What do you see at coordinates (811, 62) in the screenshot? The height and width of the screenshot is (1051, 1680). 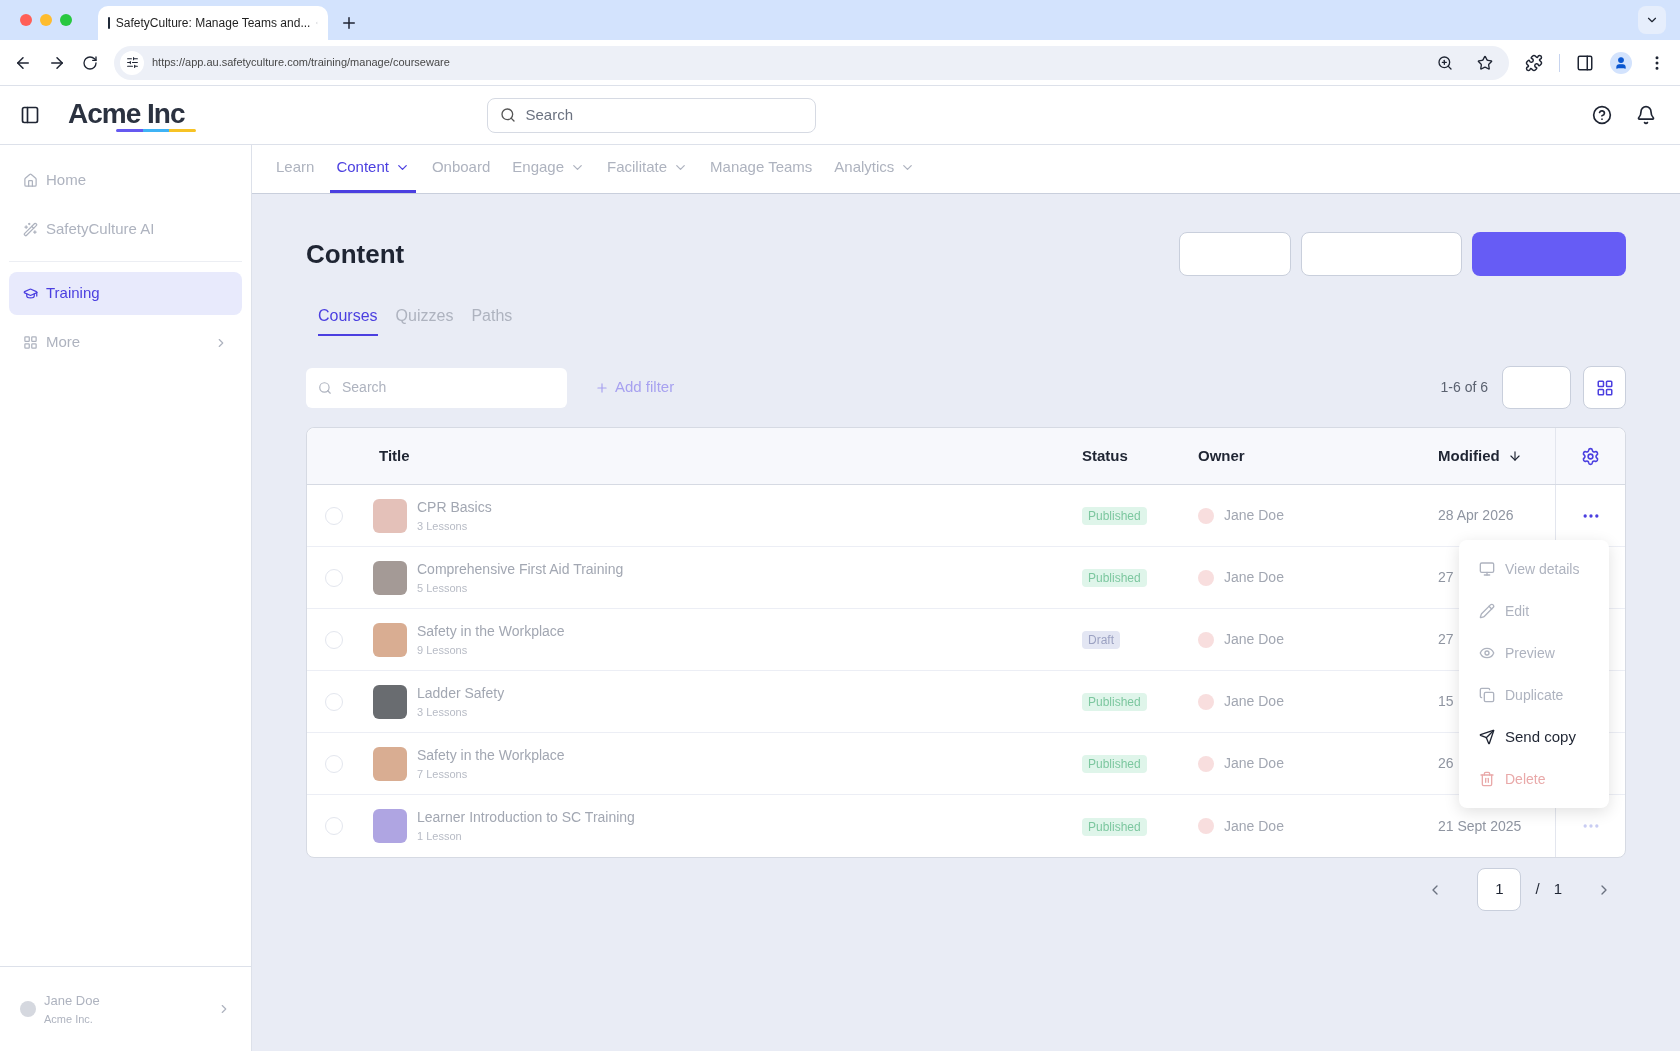 I see `address-bar: https://app.au.safetyculture.com/training/manage/courseware` at bounding box center [811, 62].